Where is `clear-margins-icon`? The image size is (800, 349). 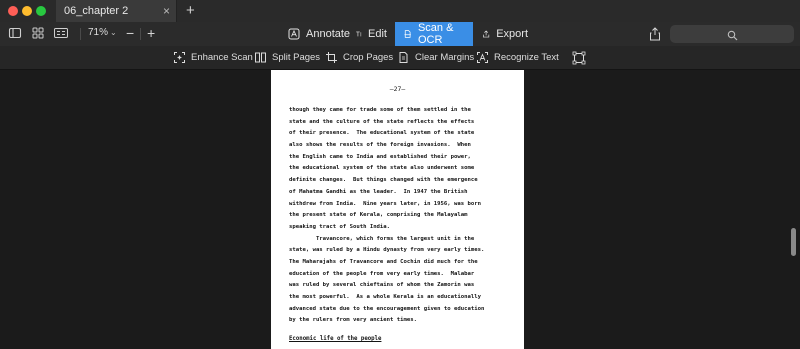
clear-margins-icon is located at coordinates (403, 57).